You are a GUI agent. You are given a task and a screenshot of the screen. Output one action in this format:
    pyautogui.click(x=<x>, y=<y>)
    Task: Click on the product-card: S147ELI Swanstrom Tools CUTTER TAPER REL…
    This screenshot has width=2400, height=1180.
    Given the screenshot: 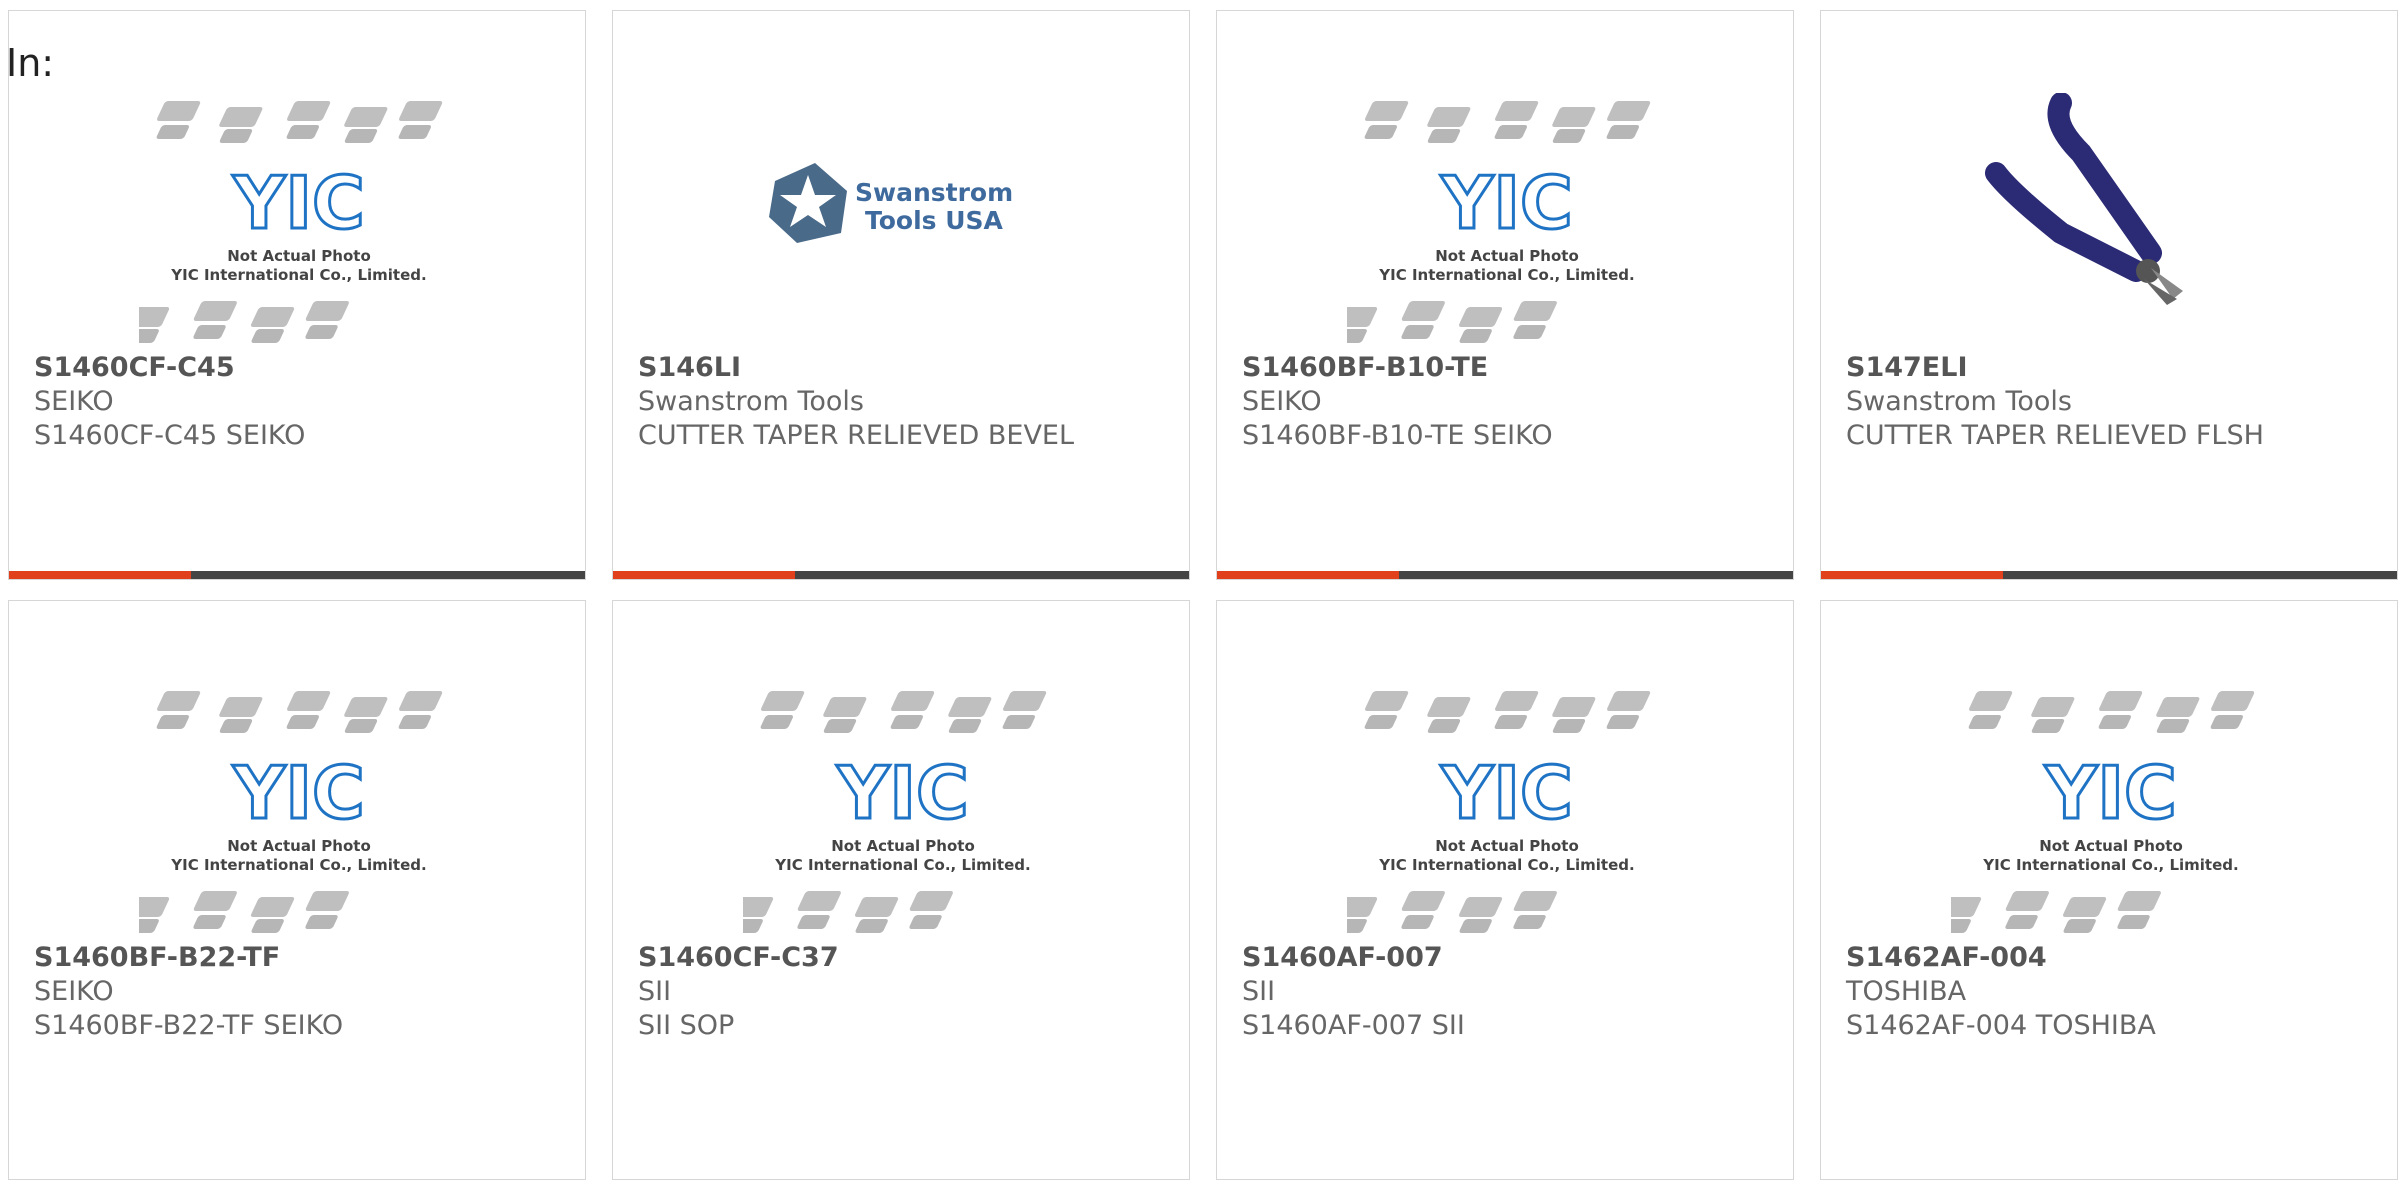 What is the action you would take?
    pyautogui.click(x=2109, y=295)
    